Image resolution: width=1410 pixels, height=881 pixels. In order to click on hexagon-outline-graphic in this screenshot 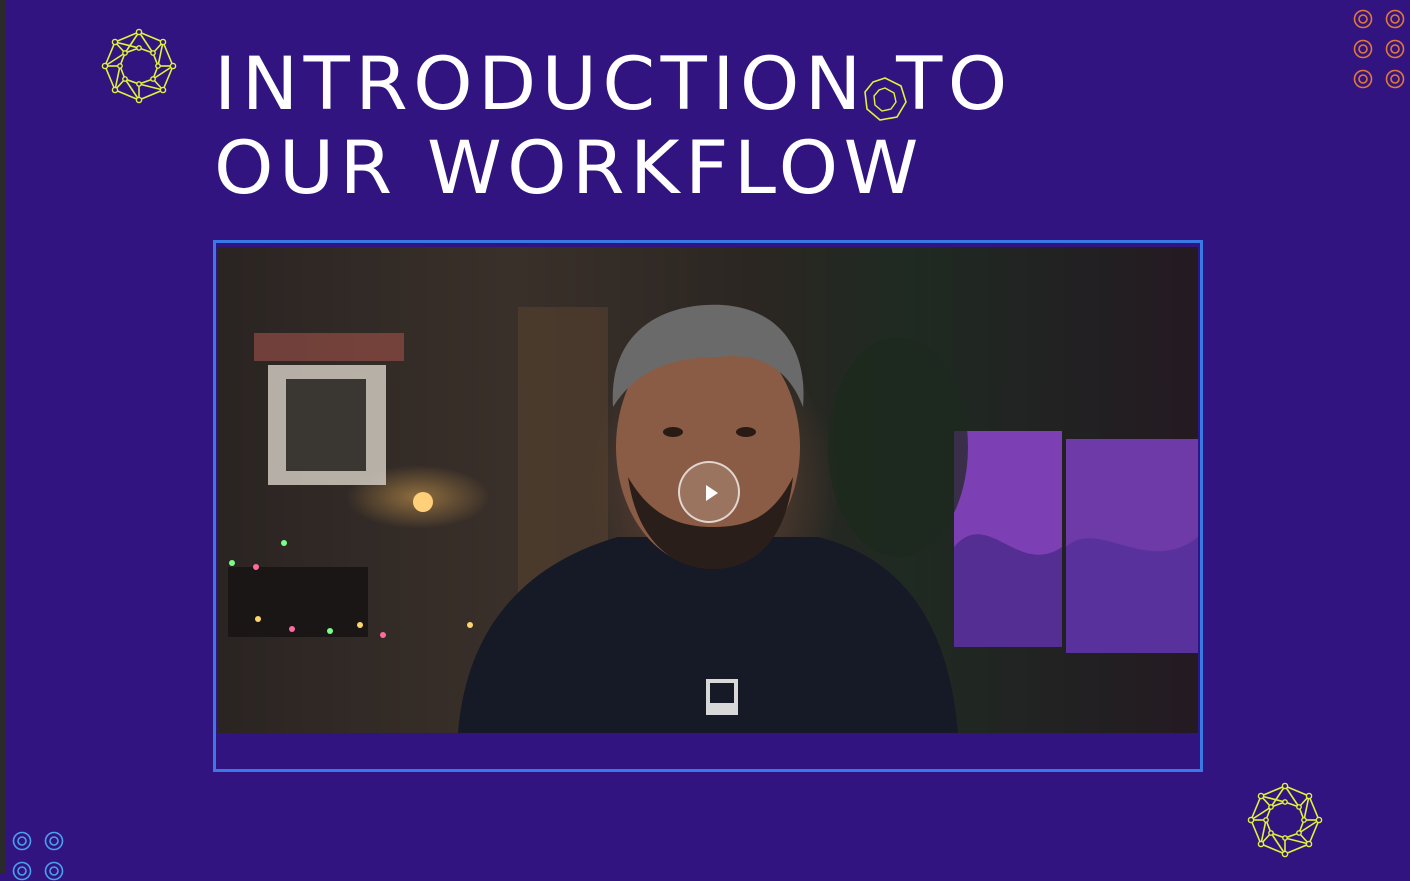, I will do `click(885, 99)`.